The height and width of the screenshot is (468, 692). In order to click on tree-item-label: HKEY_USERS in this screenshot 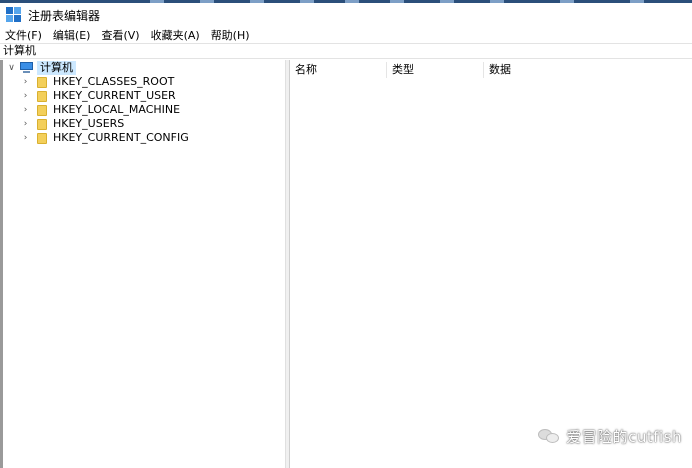, I will do `click(89, 123)`.